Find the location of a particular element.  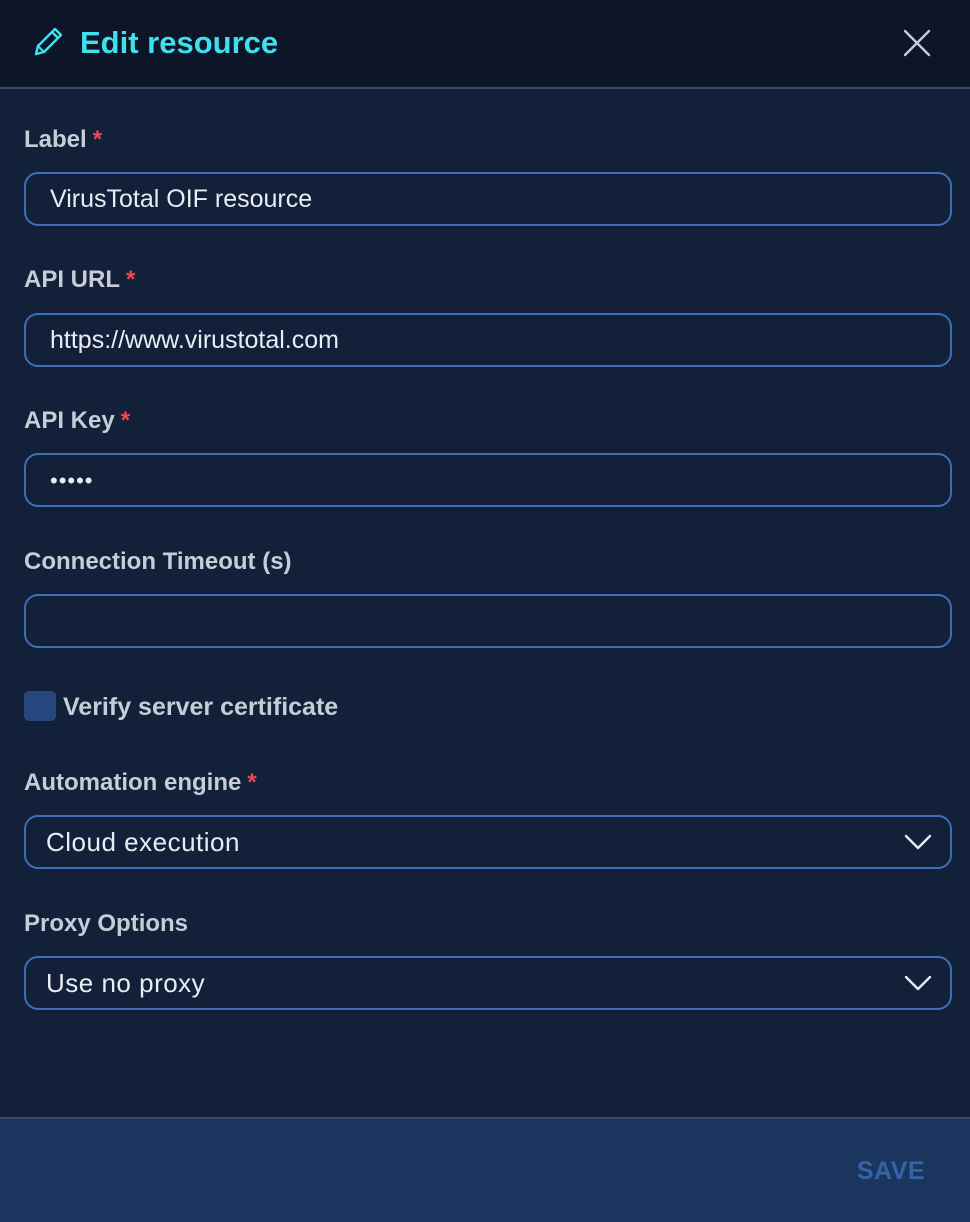

label-input: VirusTotal OIF resource is located at coordinates (488, 199).